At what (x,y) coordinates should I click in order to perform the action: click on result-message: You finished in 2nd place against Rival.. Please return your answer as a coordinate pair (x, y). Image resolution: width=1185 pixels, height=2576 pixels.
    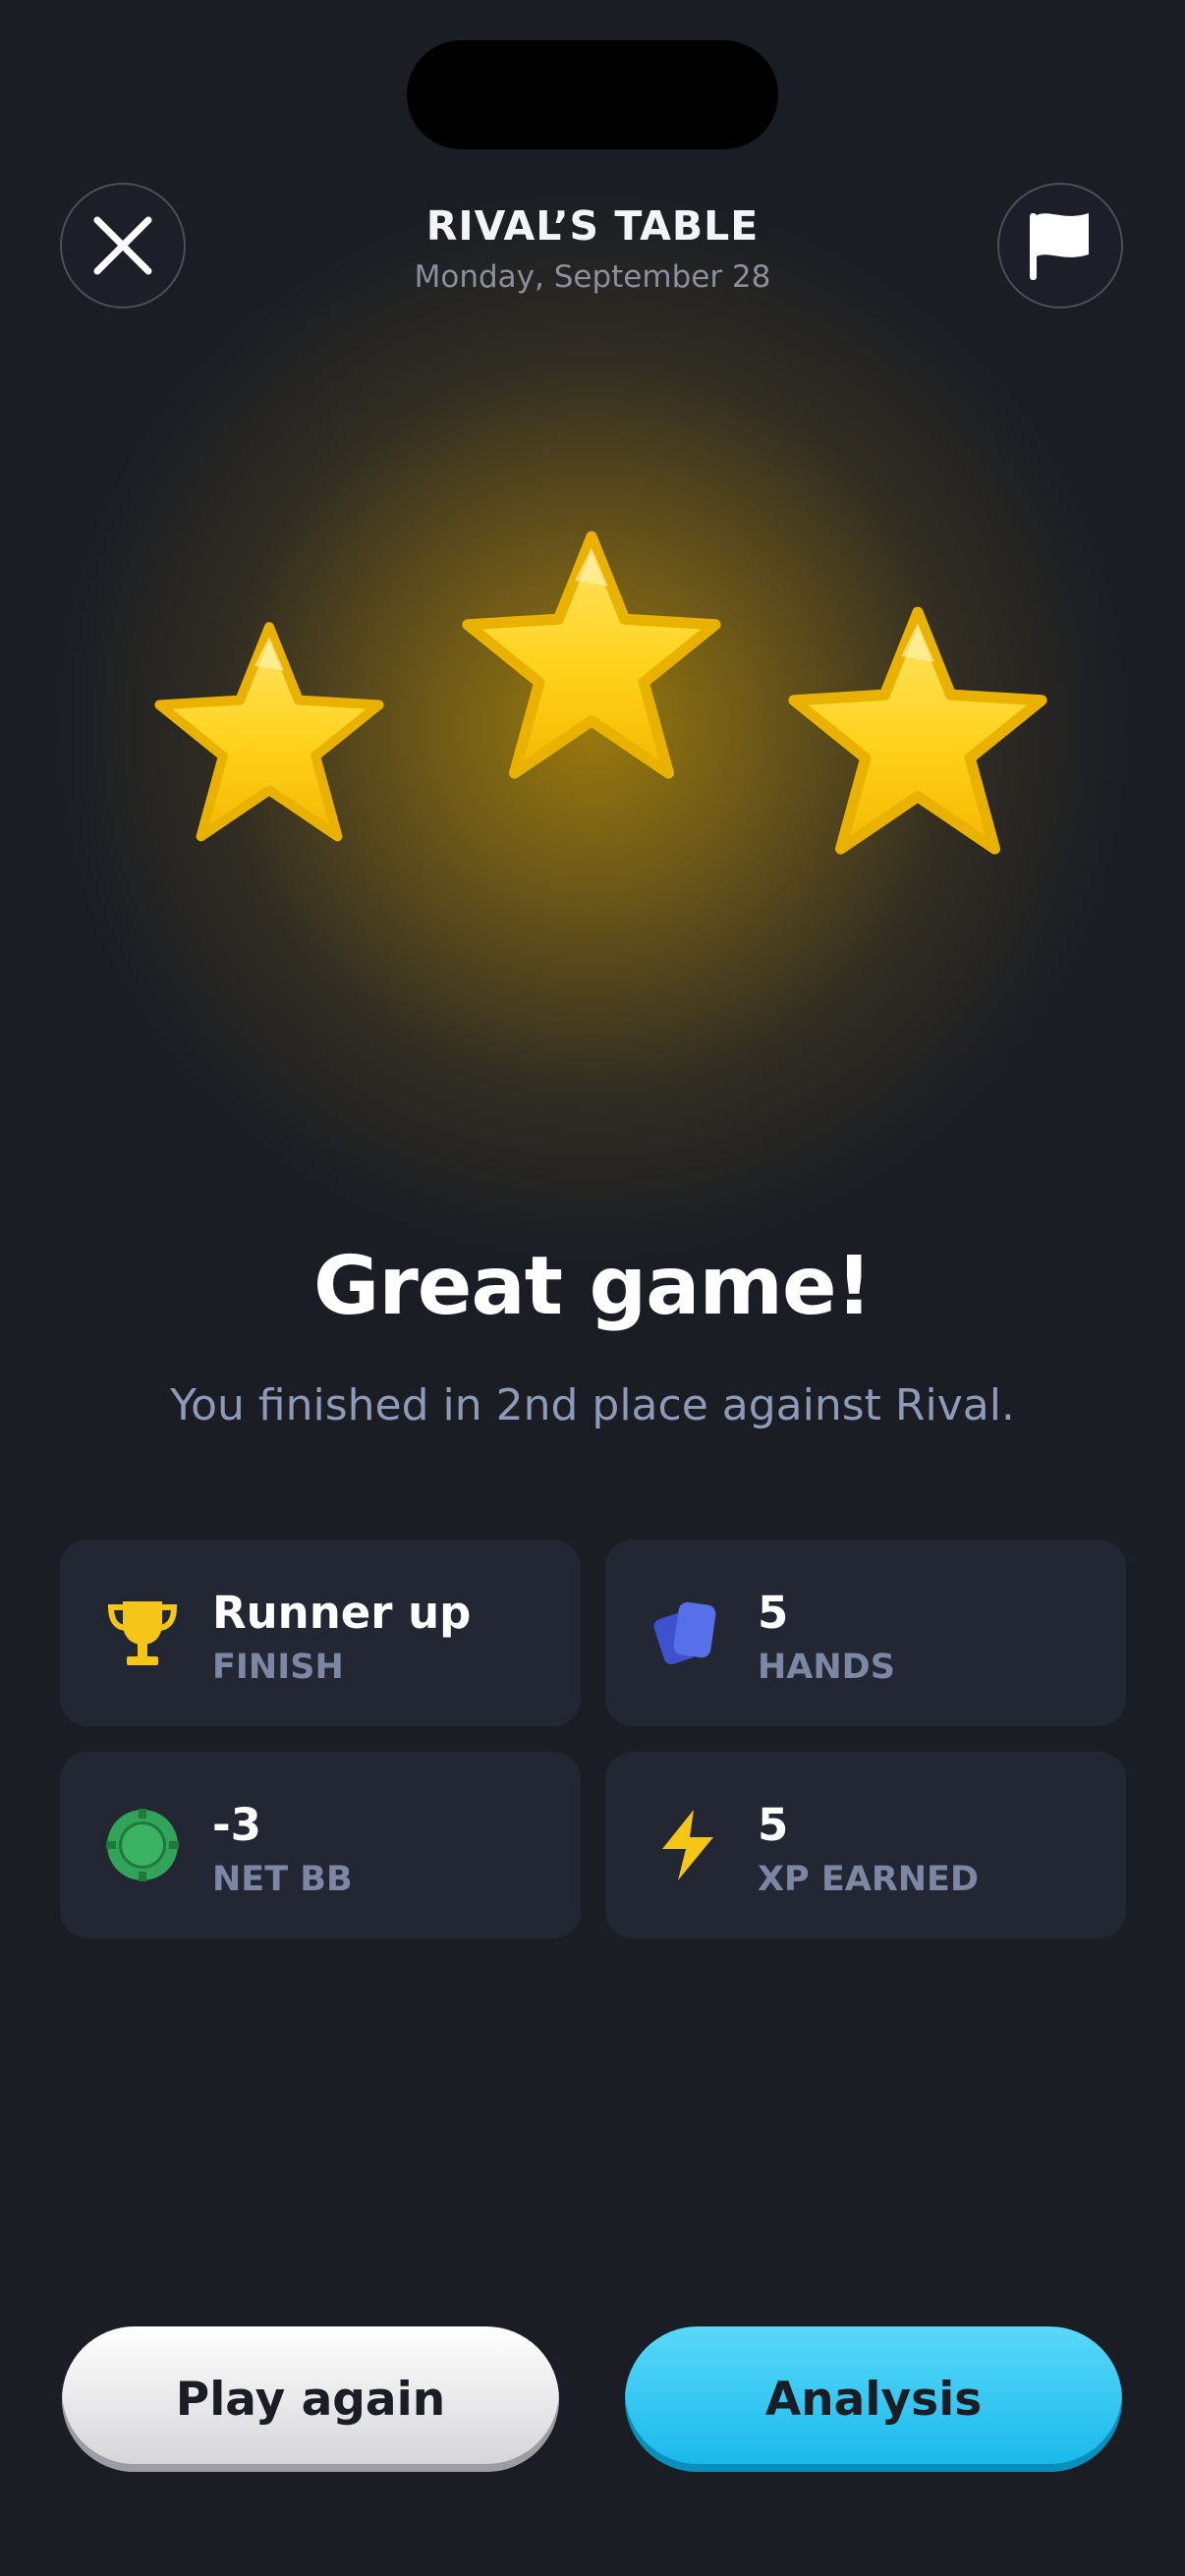
    Looking at the image, I should click on (592, 1405).